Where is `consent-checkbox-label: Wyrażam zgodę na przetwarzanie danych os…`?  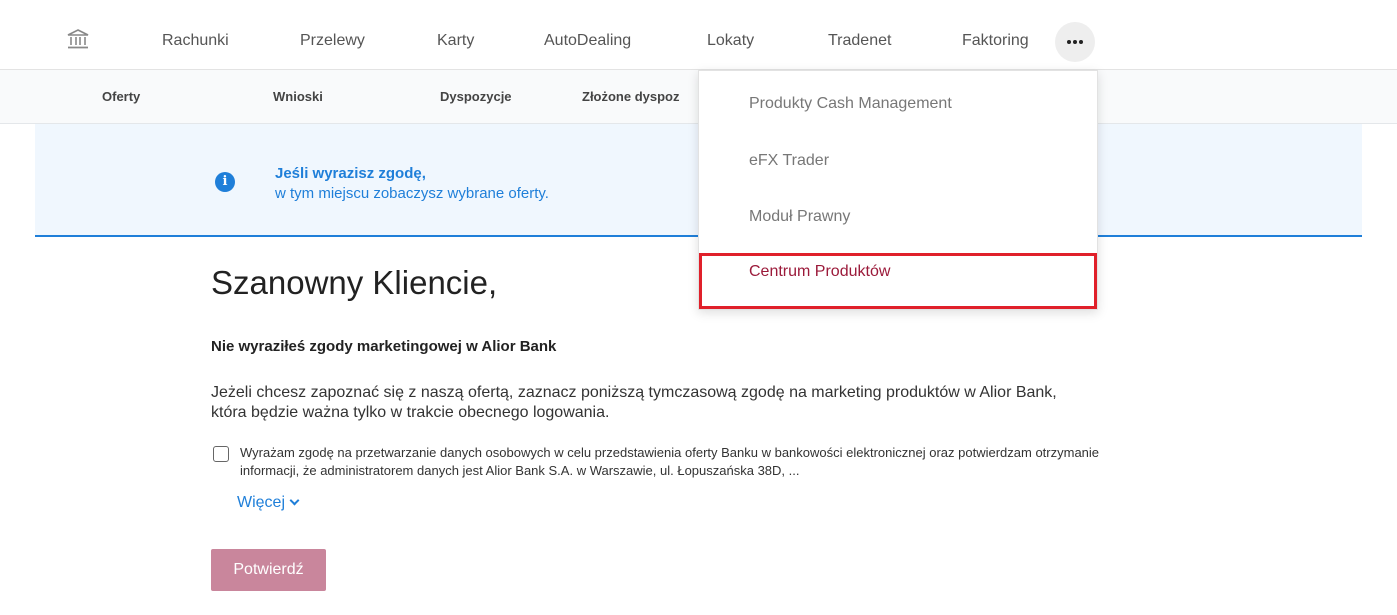 consent-checkbox-label: Wyrażam zgodę na przetwarzanie danych os… is located at coordinates (675, 462).